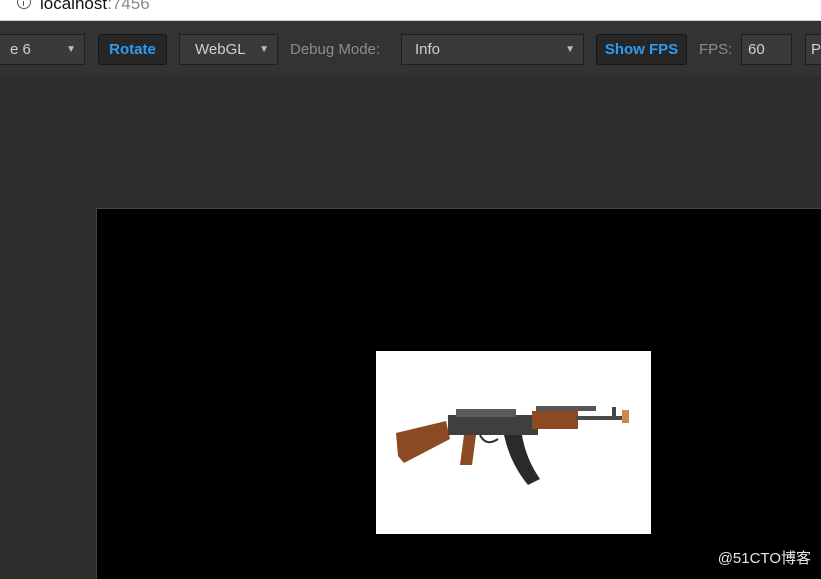  I want to click on rifle-receiver, so click(493, 425).